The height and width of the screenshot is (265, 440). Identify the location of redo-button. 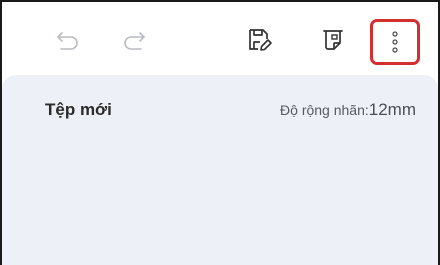
(134, 40).